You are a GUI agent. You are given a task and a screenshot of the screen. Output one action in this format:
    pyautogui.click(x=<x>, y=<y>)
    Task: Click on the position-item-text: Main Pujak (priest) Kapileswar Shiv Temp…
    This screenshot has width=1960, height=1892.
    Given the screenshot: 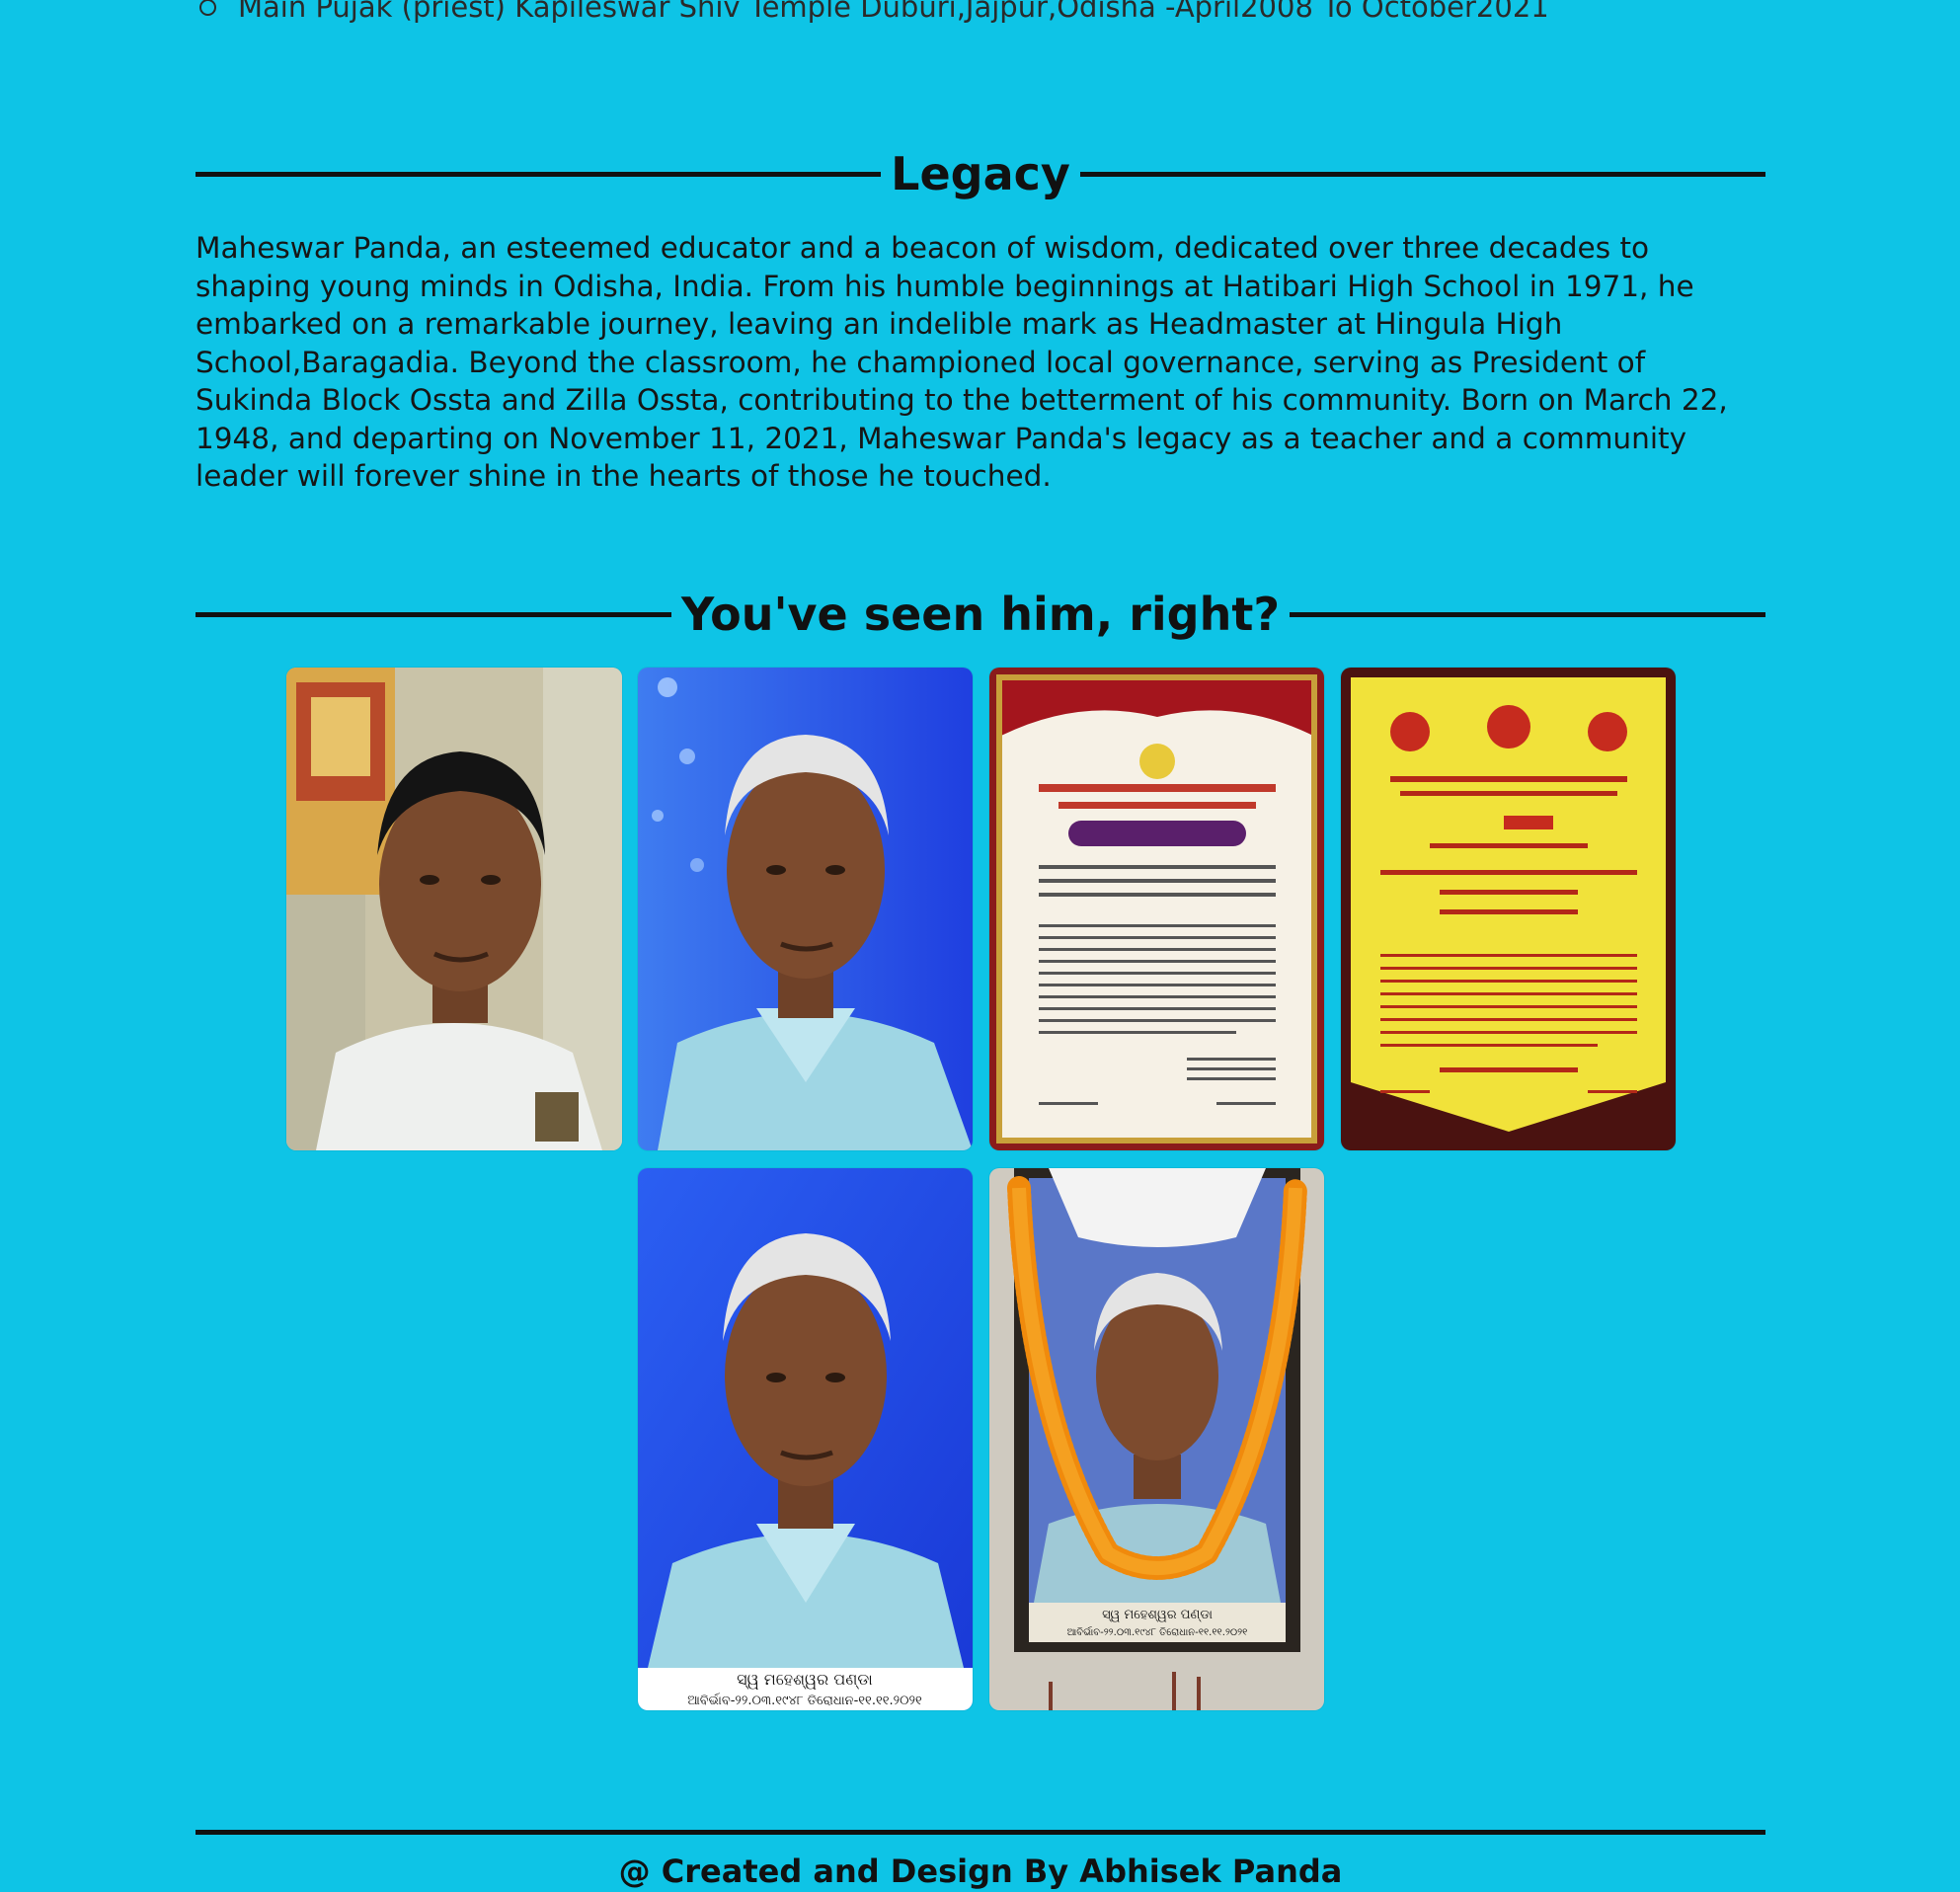 What is the action you would take?
    pyautogui.click(x=893, y=12)
    